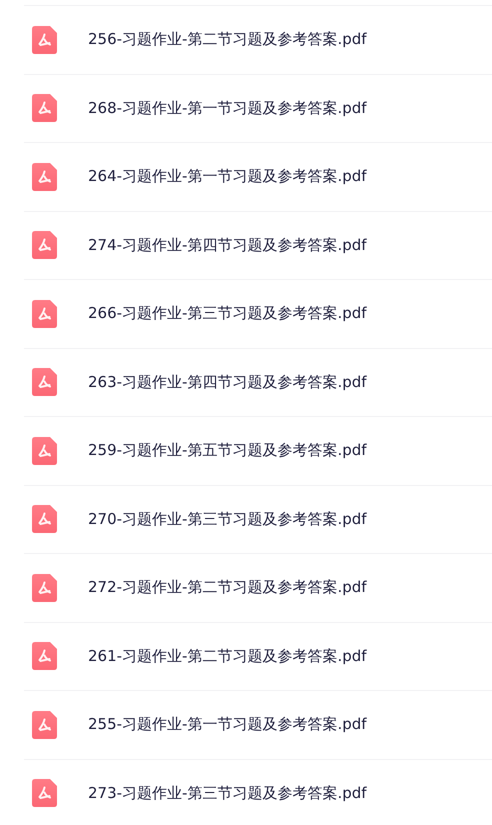 The width and height of the screenshot is (492, 825). I want to click on file-name: 264-习题作业-第一节习题及参考答案.pdf, so click(227, 176).